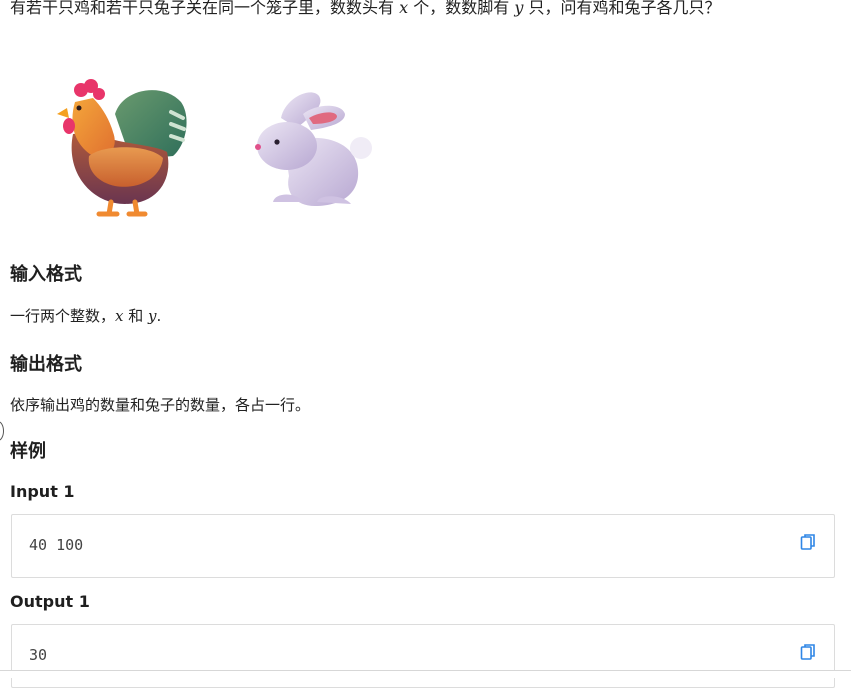  Describe the element at coordinates (38, 655) in the screenshot. I see `sample-output-value: 30` at that location.